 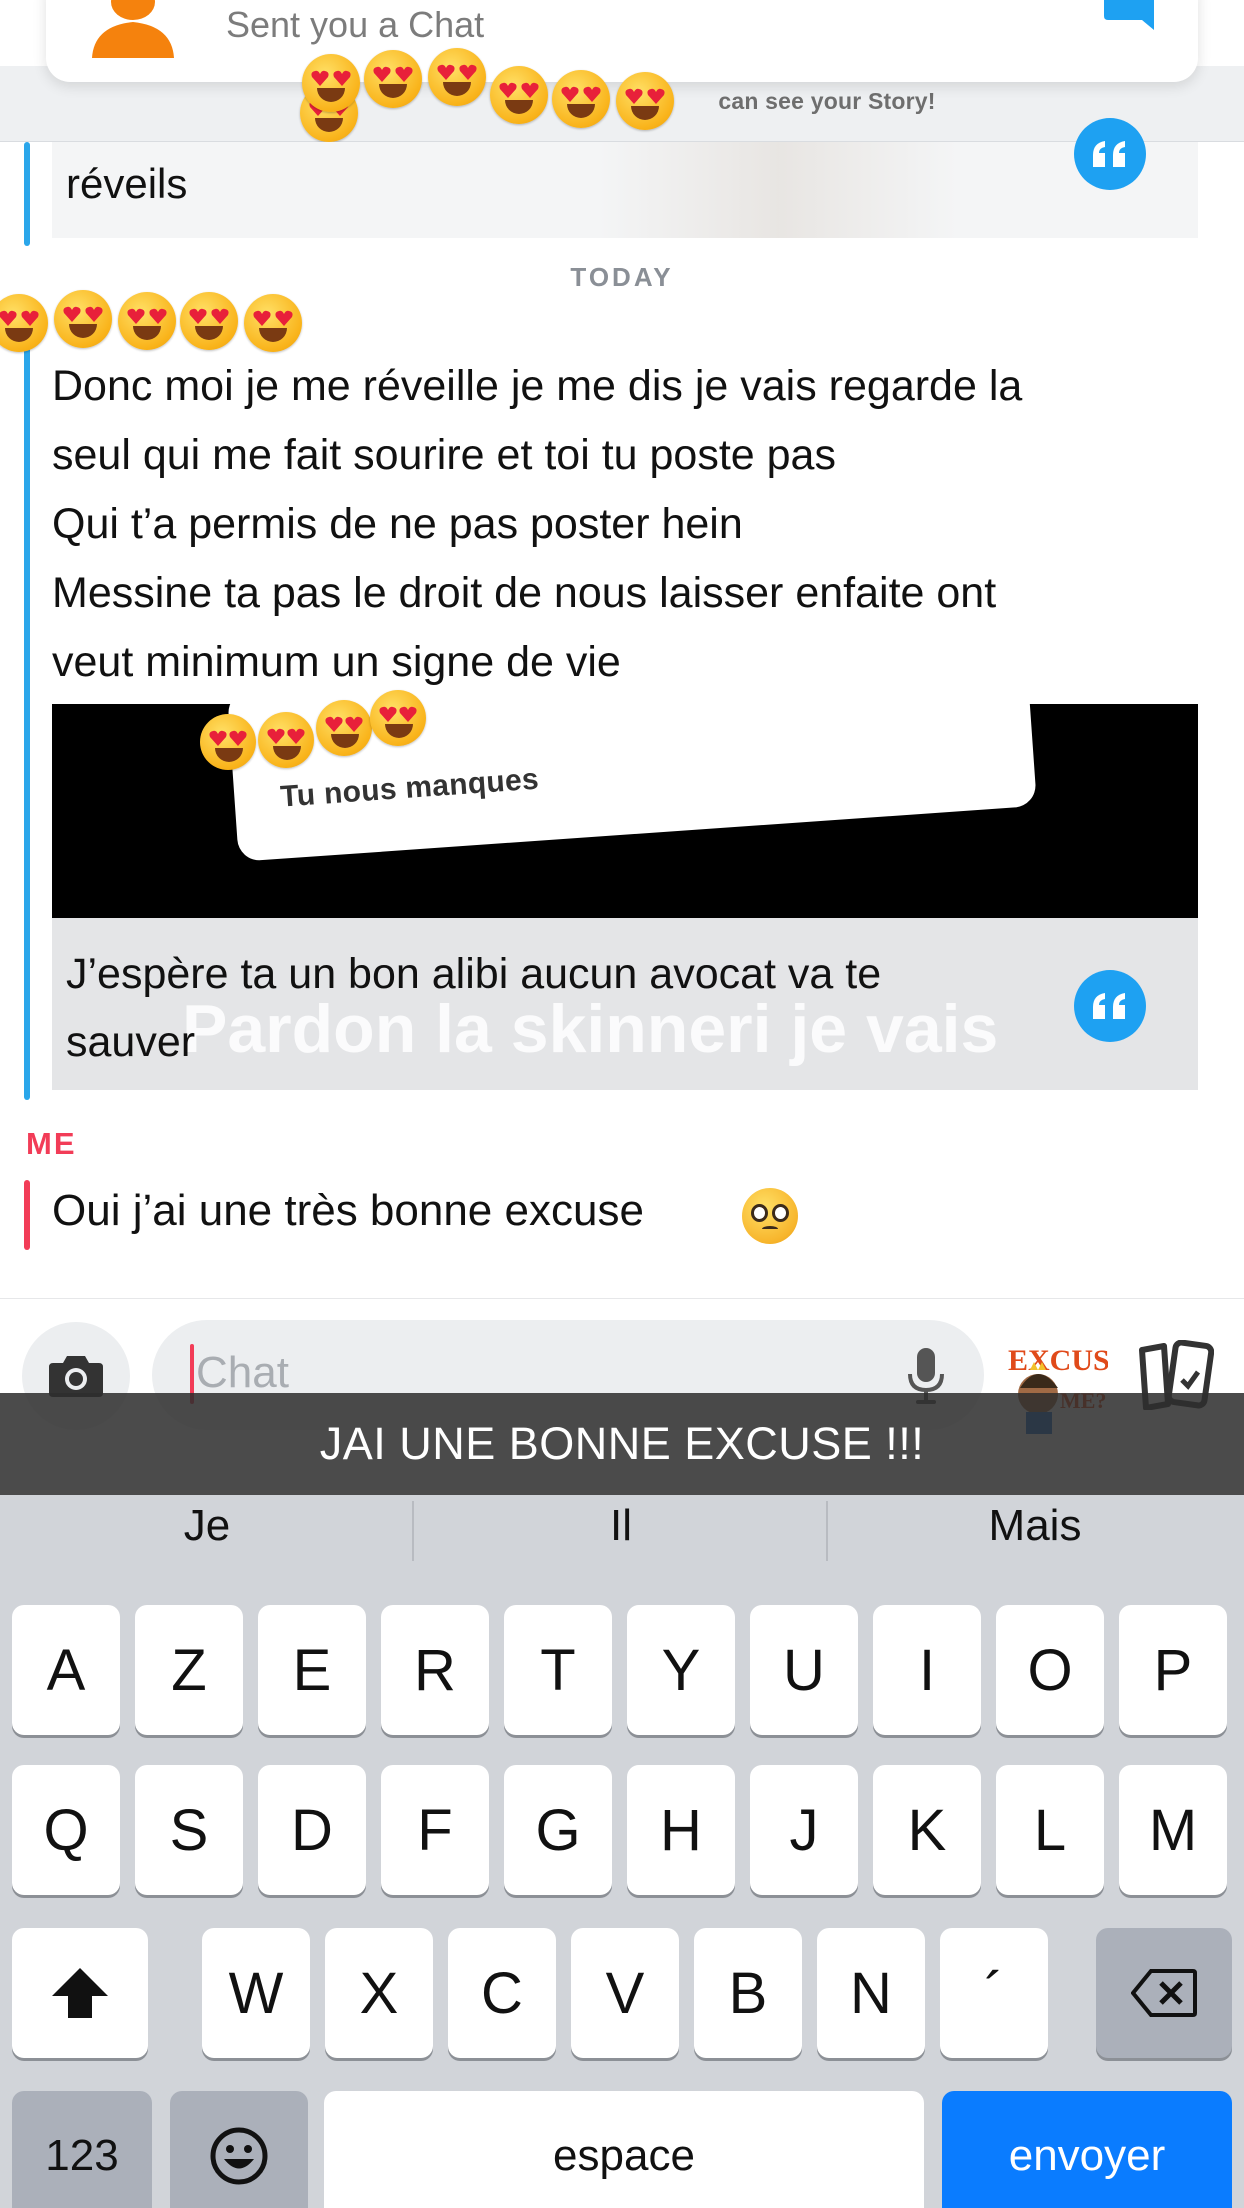 I want to click on key-h: H, so click(x=681, y=1830).